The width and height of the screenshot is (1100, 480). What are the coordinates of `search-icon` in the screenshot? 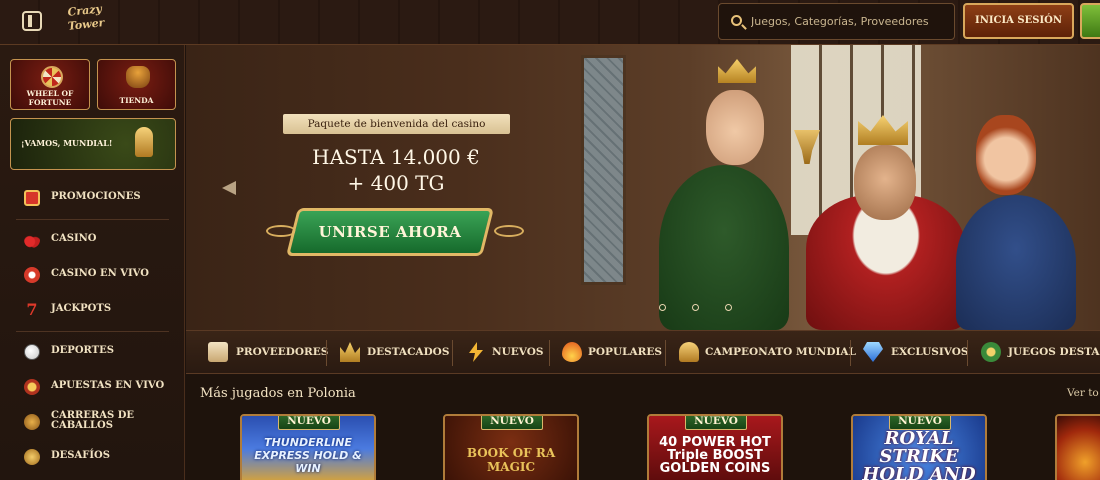 It's located at (736, 20).